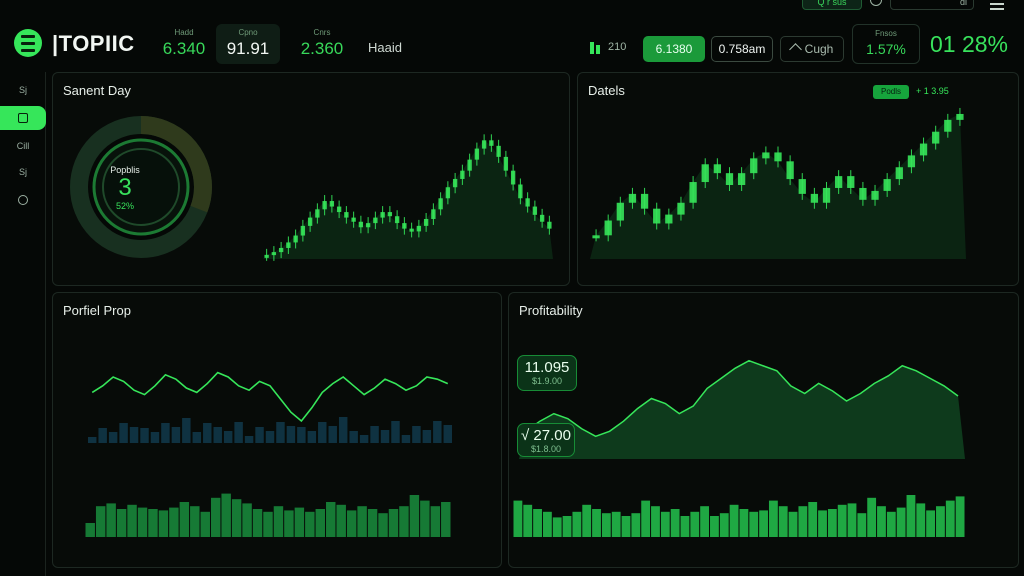 Image resolution: width=1024 pixels, height=576 pixels. I want to click on profitability-area-chart, so click(742, 409).